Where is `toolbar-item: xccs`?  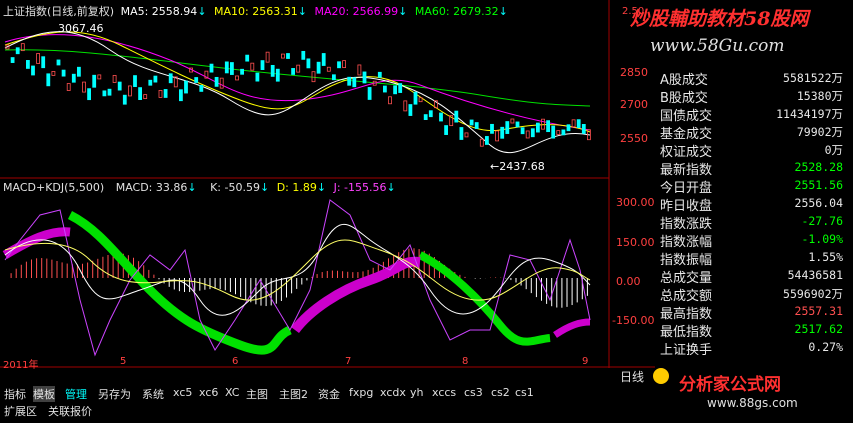
toolbar-item: xccs is located at coordinates (444, 394).